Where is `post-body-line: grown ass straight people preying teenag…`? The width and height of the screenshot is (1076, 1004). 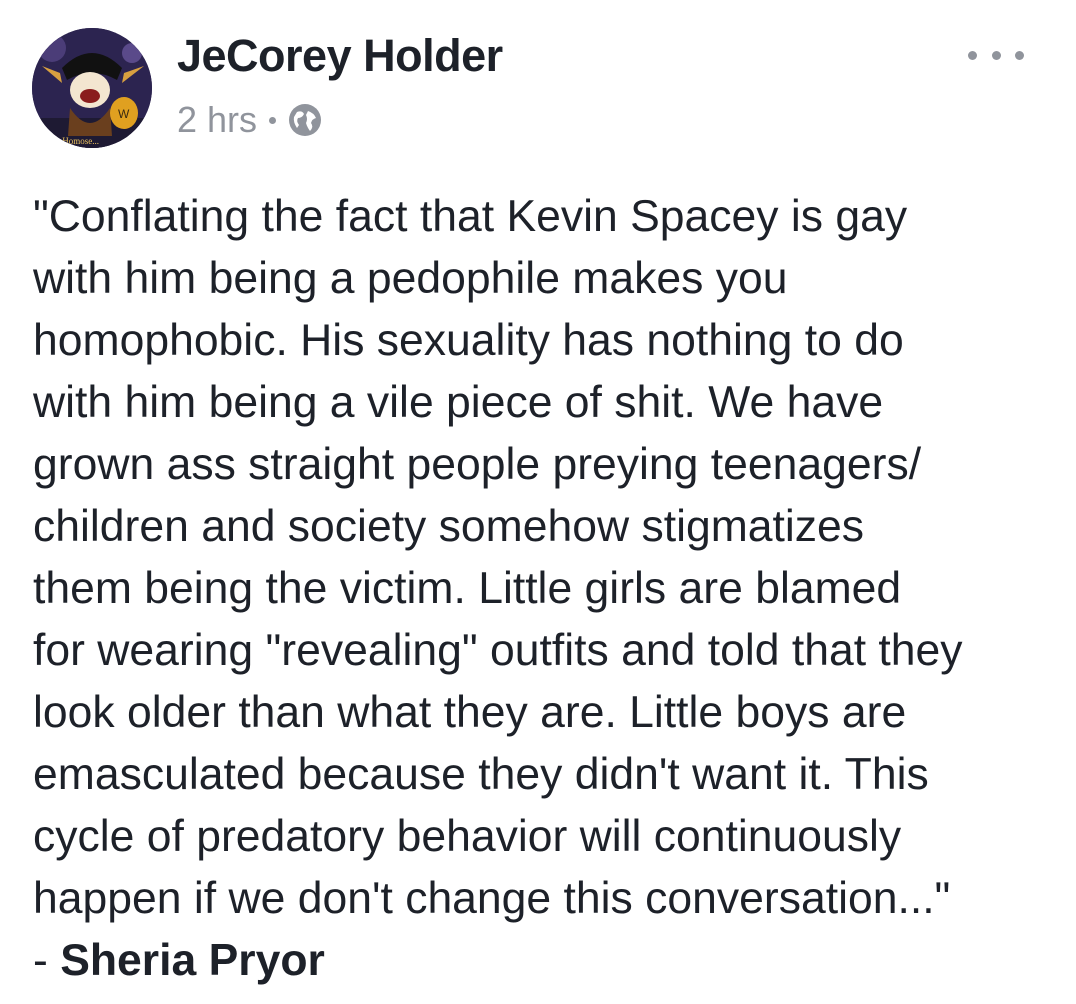
post-body-line: grown ass straight people preying teenag… is located at coordinates (477, 464).